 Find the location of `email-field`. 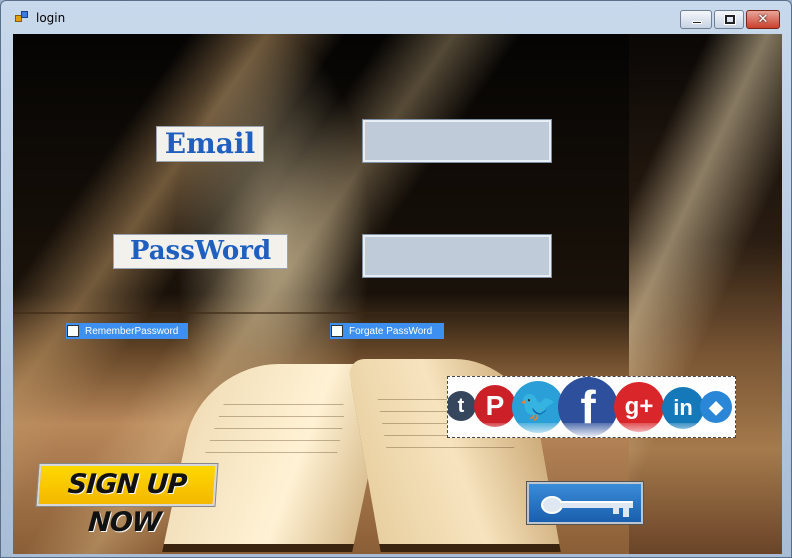

email-field is located at coordinates (457, 141).